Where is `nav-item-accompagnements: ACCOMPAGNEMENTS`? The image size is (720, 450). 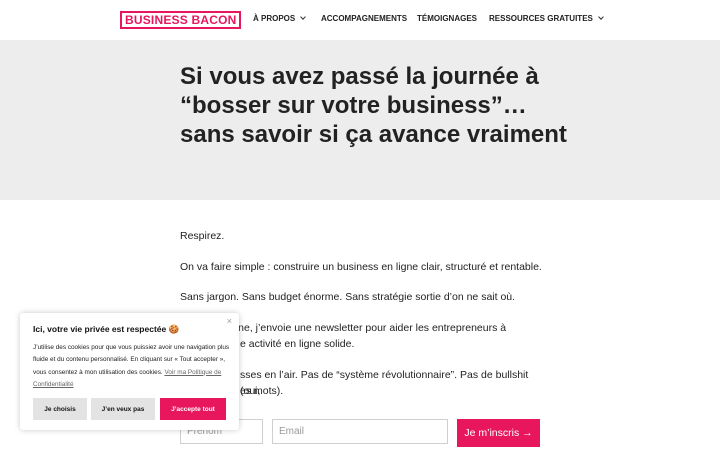 nav-item-accompagnements: ACCOMPAGNEMENTS is located at coordinates (364, 18).